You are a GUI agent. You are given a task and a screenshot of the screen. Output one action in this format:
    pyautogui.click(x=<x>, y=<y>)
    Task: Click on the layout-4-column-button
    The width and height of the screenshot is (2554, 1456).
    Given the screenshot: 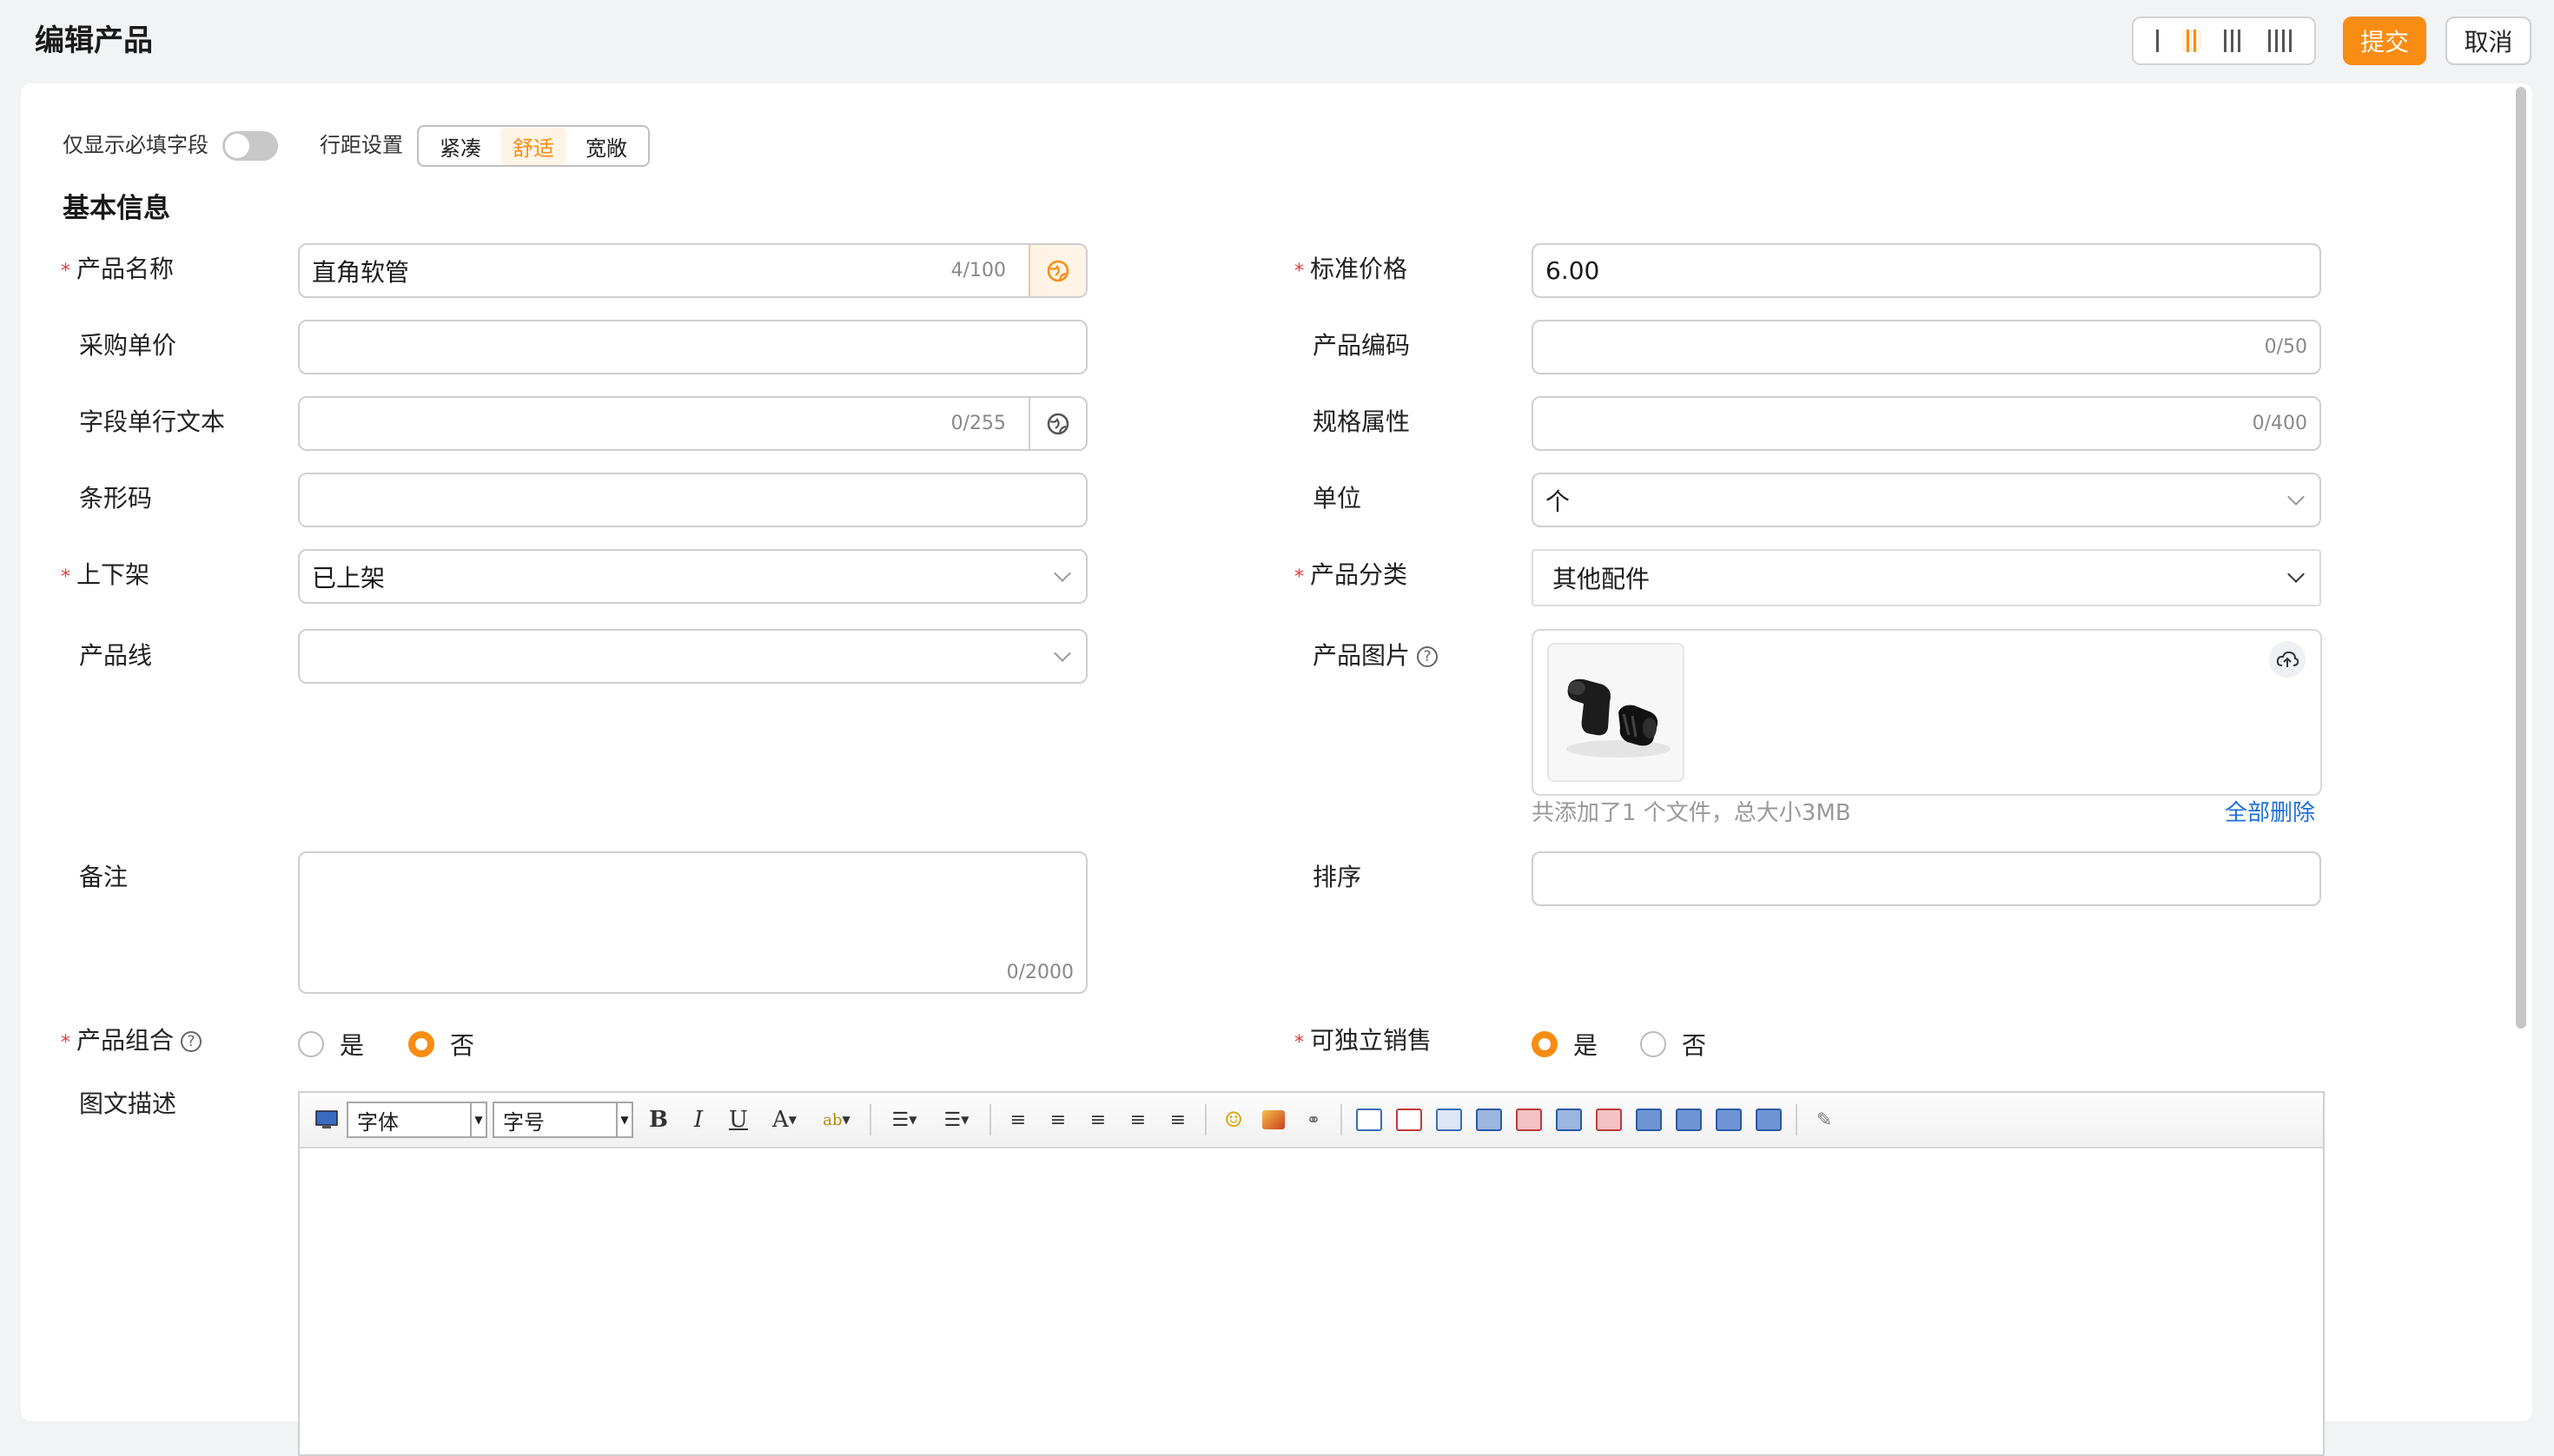 What is the action you would take?
    pyautogui.click(x=2280, y=41)
    